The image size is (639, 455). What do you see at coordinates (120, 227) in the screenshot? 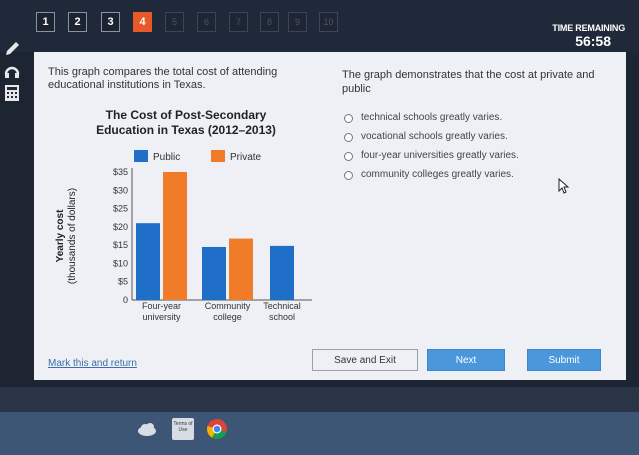
I see `y-tick-label: $20` at bounding box center [120, 227].